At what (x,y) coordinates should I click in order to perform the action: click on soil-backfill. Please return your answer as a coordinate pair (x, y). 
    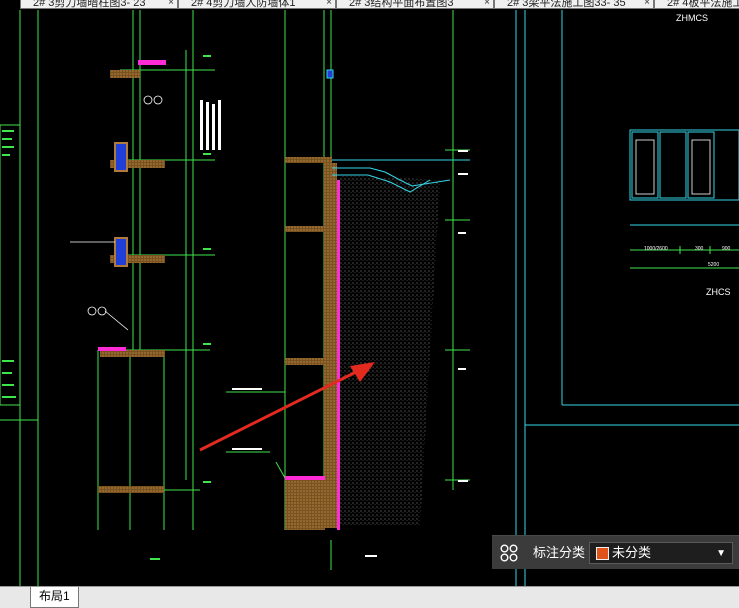
    Looking at the image, I should click on (390, 350).